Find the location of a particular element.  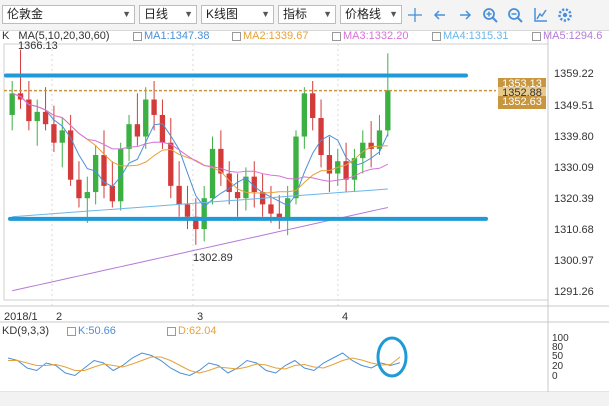

ma2-checkbox is located at coordinates (236, 36).